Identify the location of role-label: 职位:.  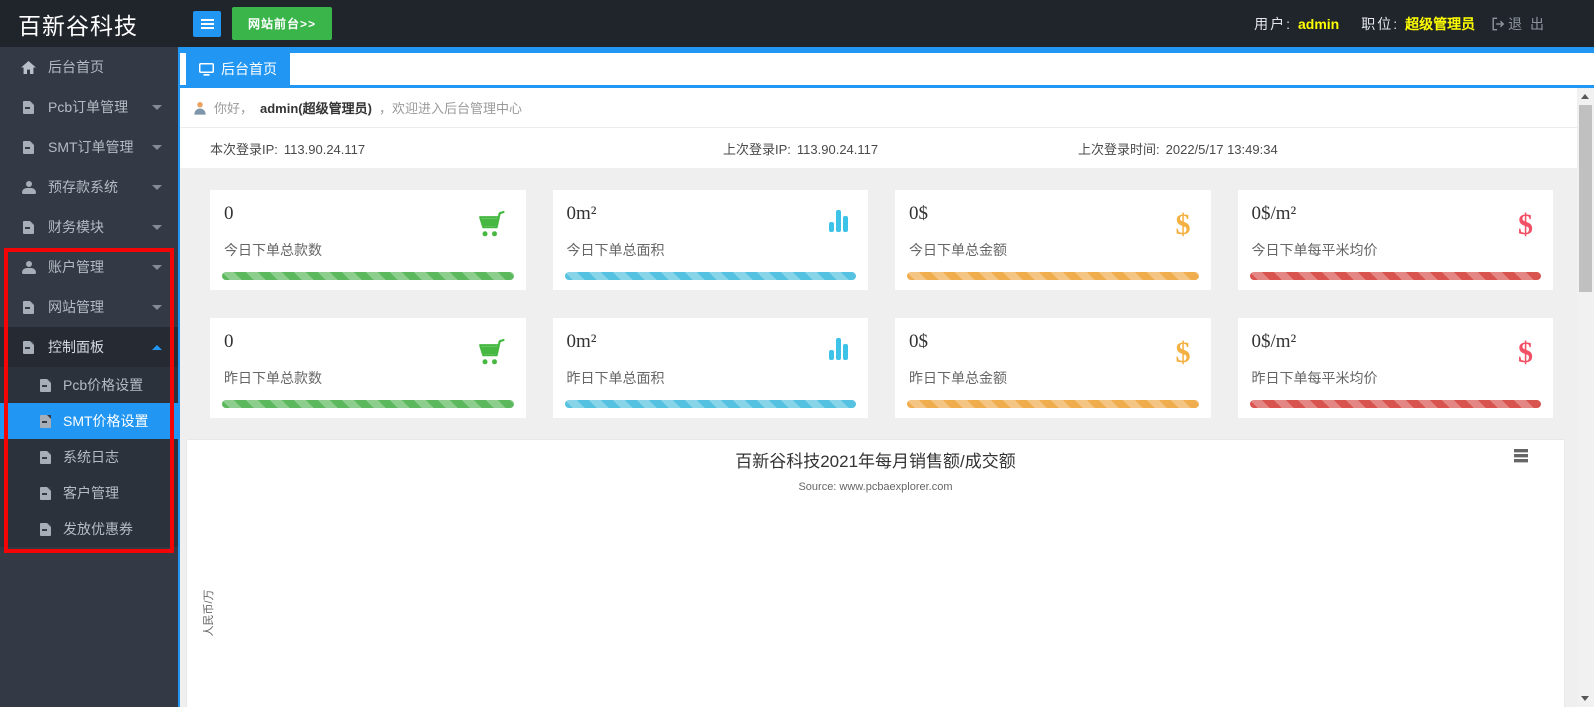
(1380, 23).